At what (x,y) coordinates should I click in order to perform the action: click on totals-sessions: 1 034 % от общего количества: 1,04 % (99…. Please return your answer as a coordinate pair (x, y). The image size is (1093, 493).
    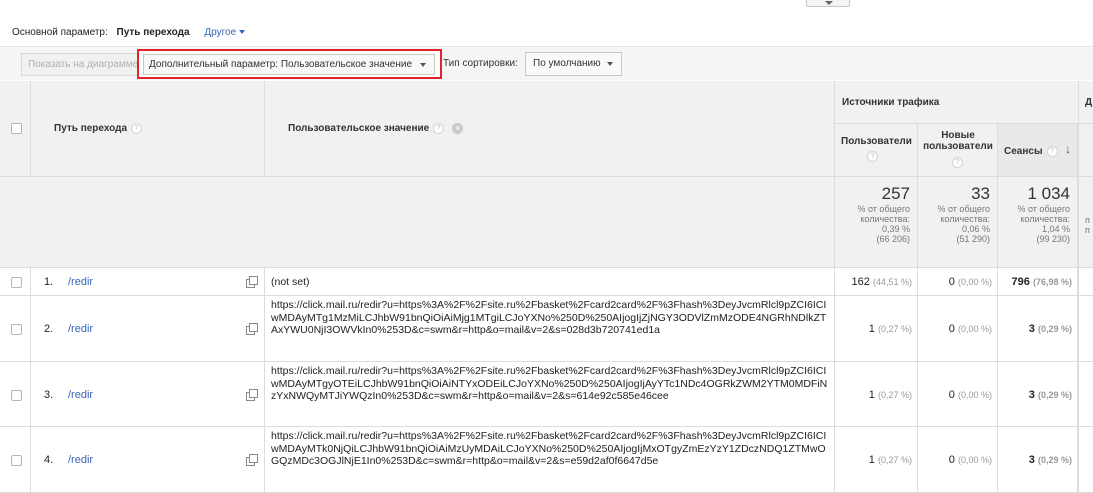
    Looking at the image, I should click on (1038, 222).